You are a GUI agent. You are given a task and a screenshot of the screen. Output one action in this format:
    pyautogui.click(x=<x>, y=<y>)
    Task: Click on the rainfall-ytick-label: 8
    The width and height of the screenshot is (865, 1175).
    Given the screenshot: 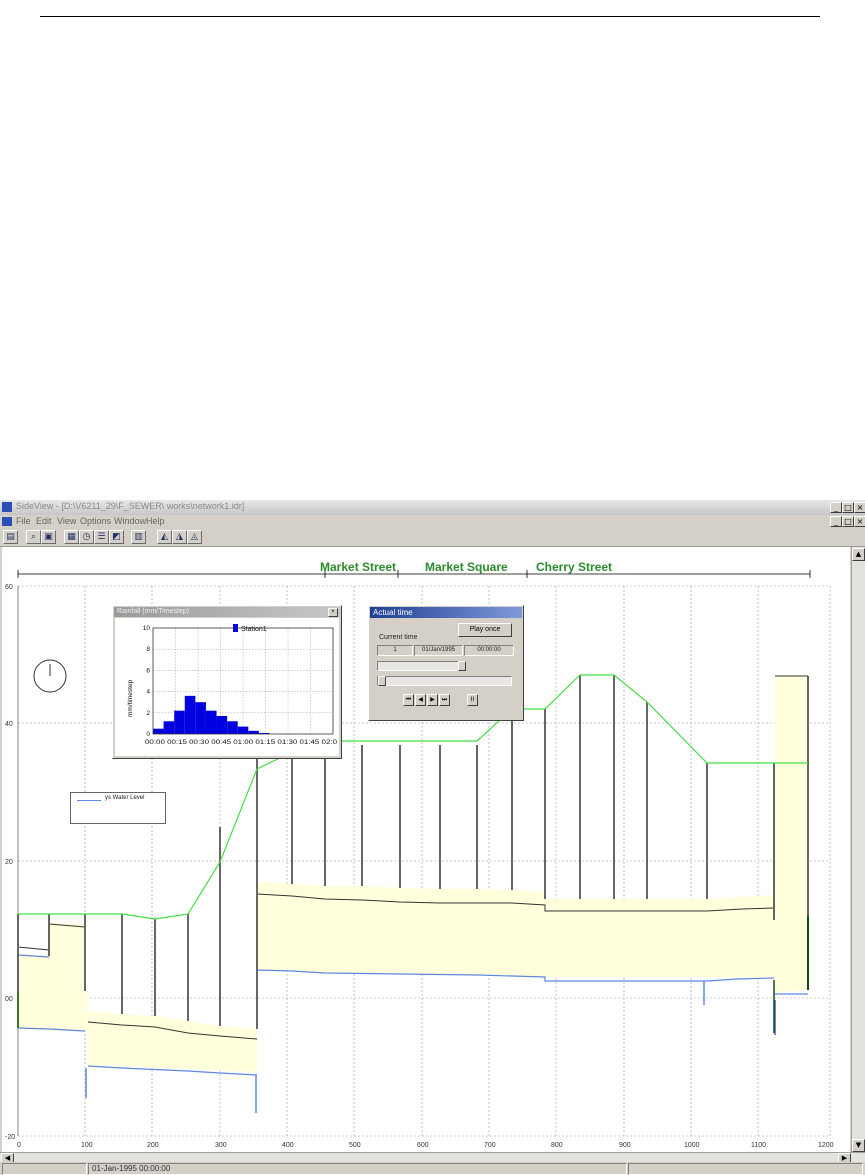 What is the action you would take?
    pyautogui.click(x=148, y=649)
    